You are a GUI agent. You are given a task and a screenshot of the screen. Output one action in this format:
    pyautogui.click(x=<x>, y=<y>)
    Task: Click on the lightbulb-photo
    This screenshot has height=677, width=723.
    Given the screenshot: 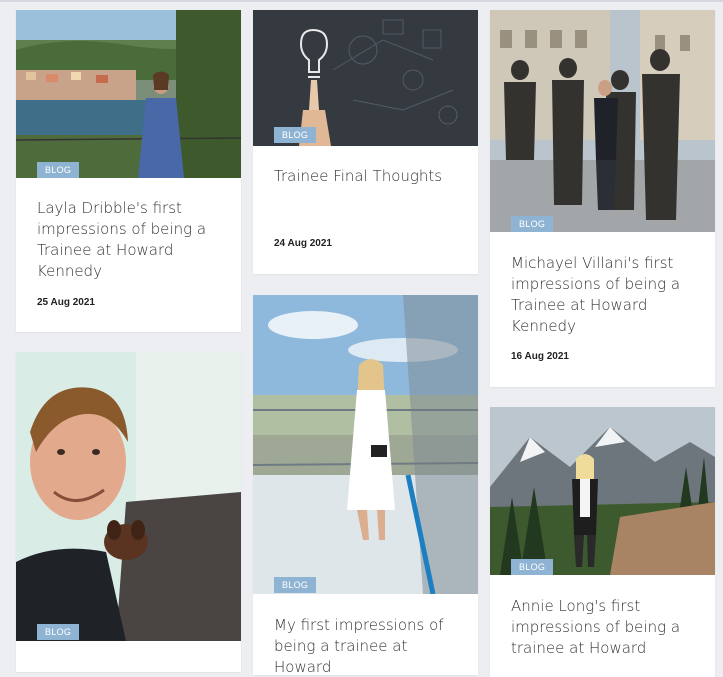 What is the action you would take?
    pyautogui.click(x=365, y=78)
    